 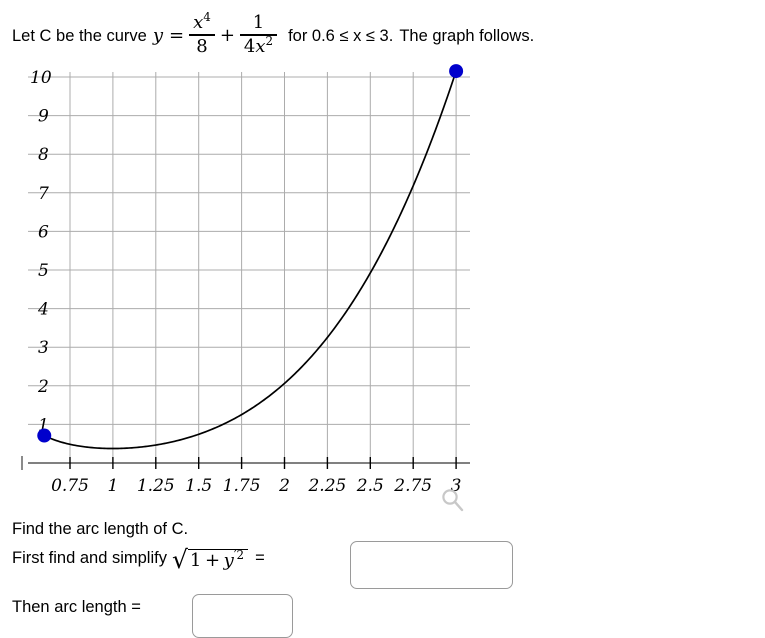 I want to click on radicand-plus: +, so click(x=212, y=560).